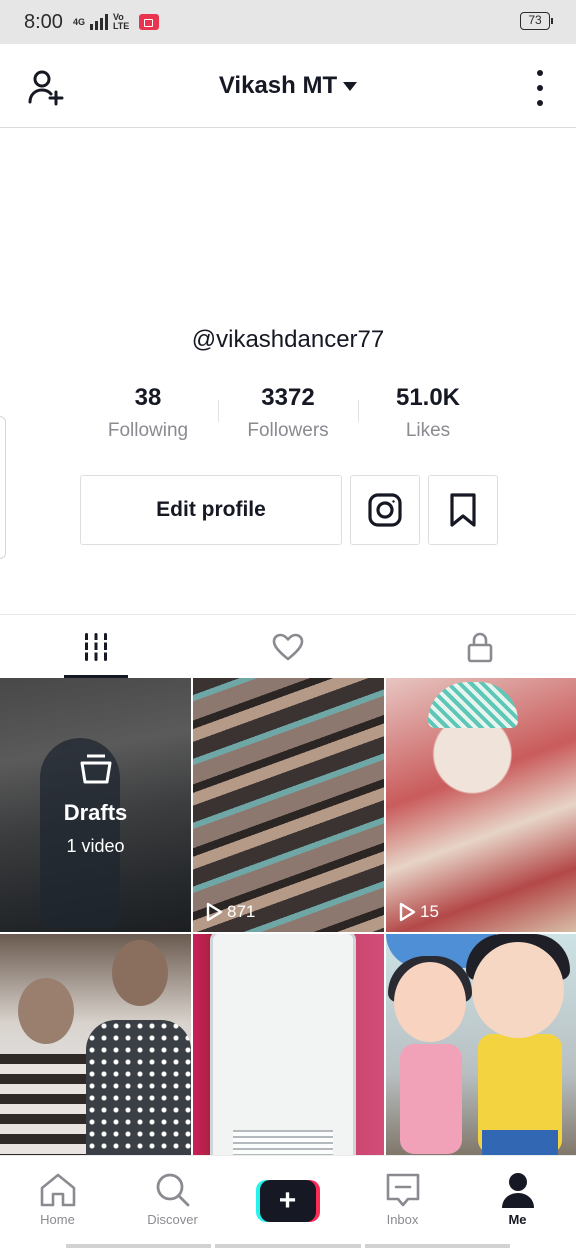 The image size is (576, 1248). Describe the element at coordinates (148, 414) in the screenshot. I see `stat-following: 38 Following` at that location.